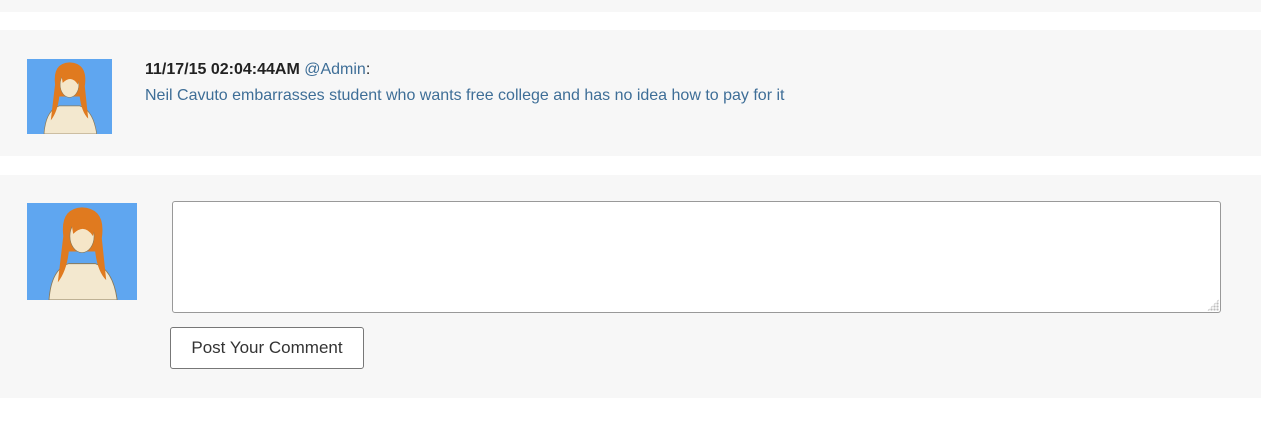 This screenshot has width=1280, height=435. I want to click on post-comment-button: Post Your Comment, so click(267, 348).